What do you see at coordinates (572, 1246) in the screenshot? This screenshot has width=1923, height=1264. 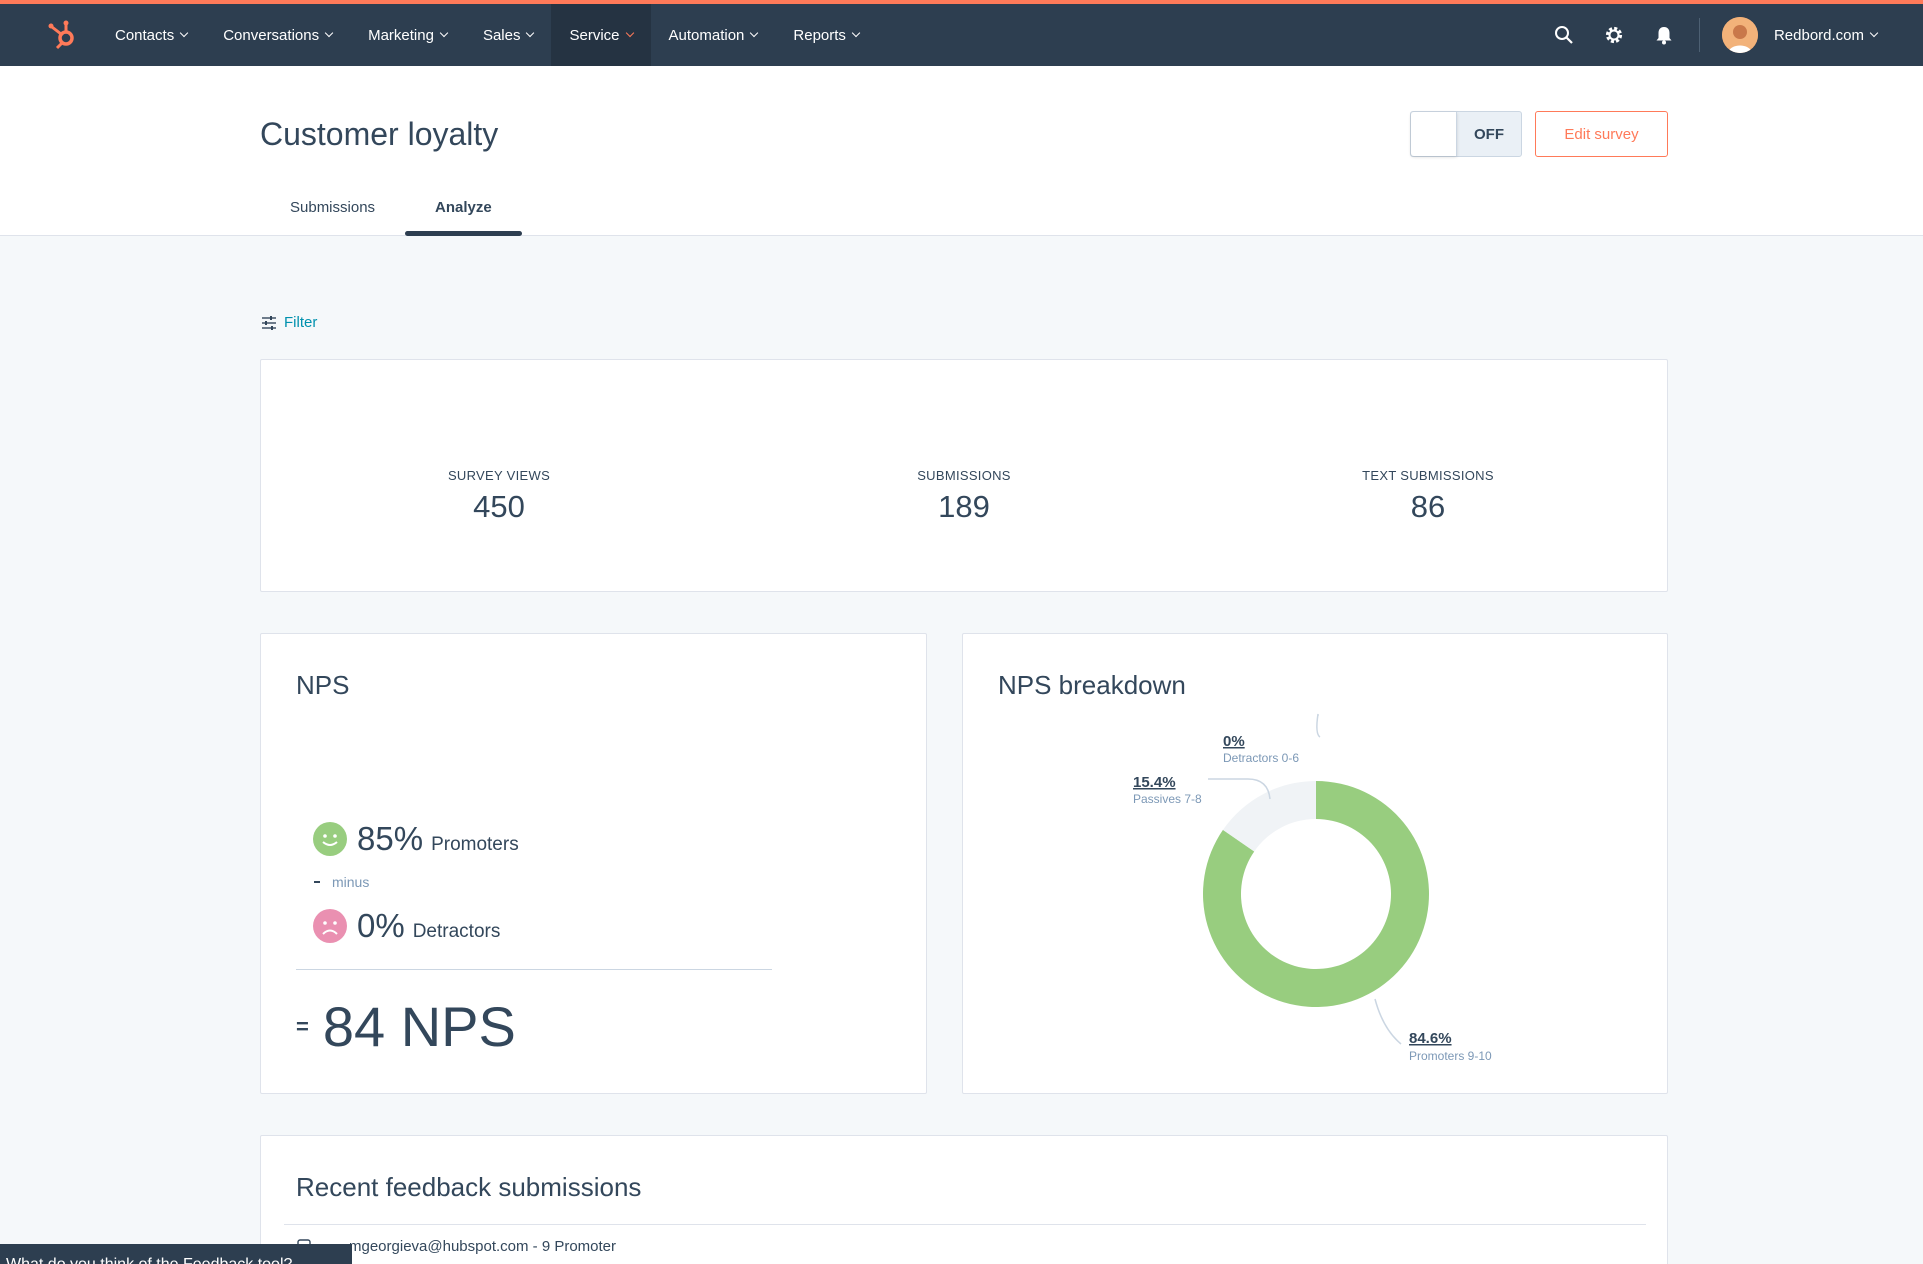 I see `feedback-score: - 9 Promoter` at bounding box center [572, 1246].